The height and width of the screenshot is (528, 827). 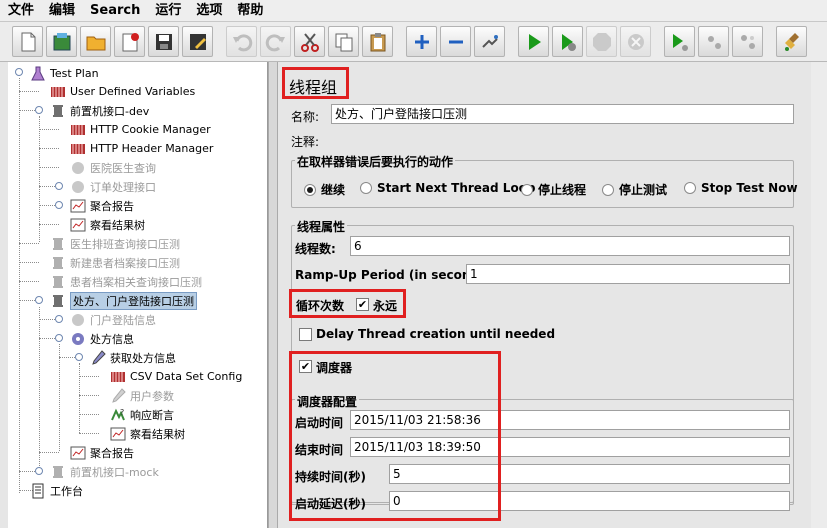 What do you see at coordinates (39, 300) in the screenshot?
I see `expand-handle-rx-login` at bounding box center [39, 300].